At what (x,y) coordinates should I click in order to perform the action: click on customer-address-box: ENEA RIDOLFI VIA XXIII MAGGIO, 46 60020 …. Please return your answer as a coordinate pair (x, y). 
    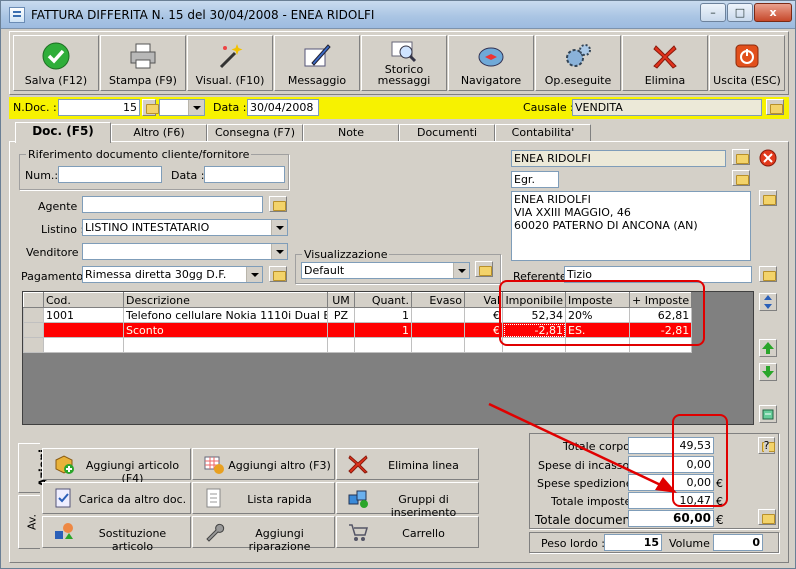
    Looking at the image, I should click on (631, 226).